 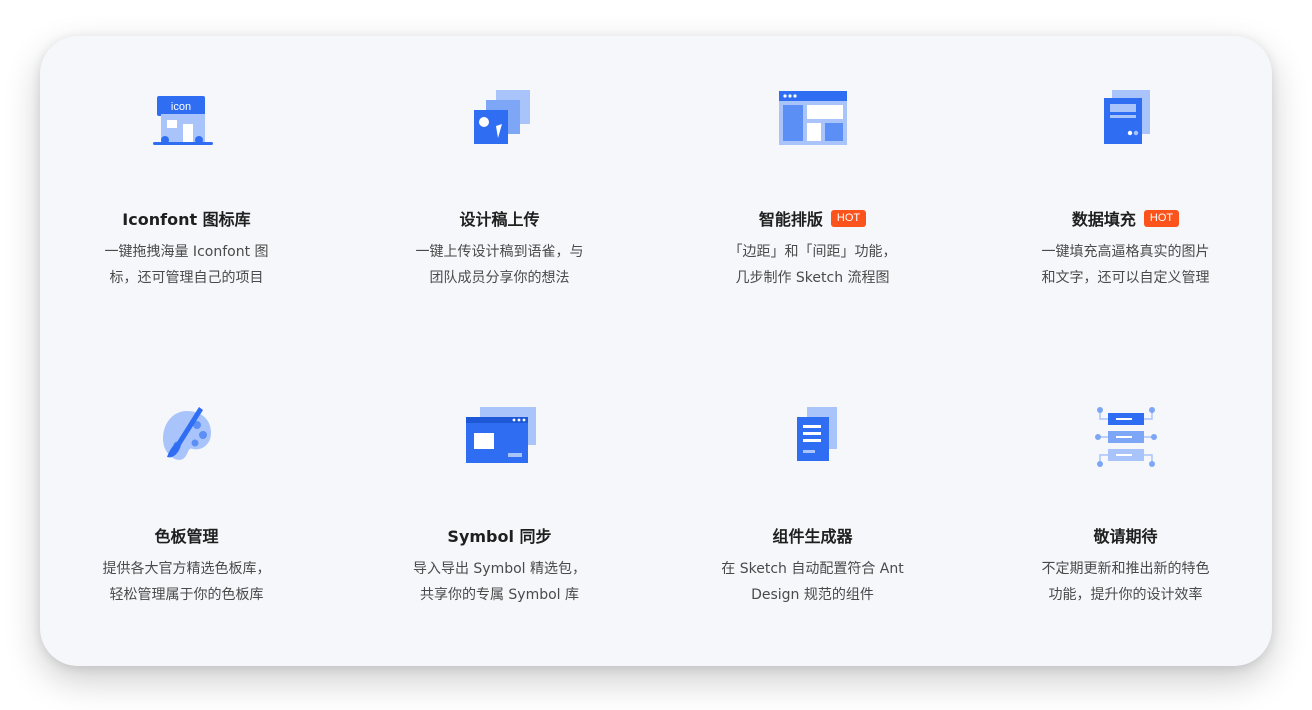 What do you see at coordinates (499, 189) in the screenshot?
I see `feature-design-upload: 设计稿上传 一键上传设计稿到语雀，与 团队成员分享你的想法` at bounding box center [499, 189].